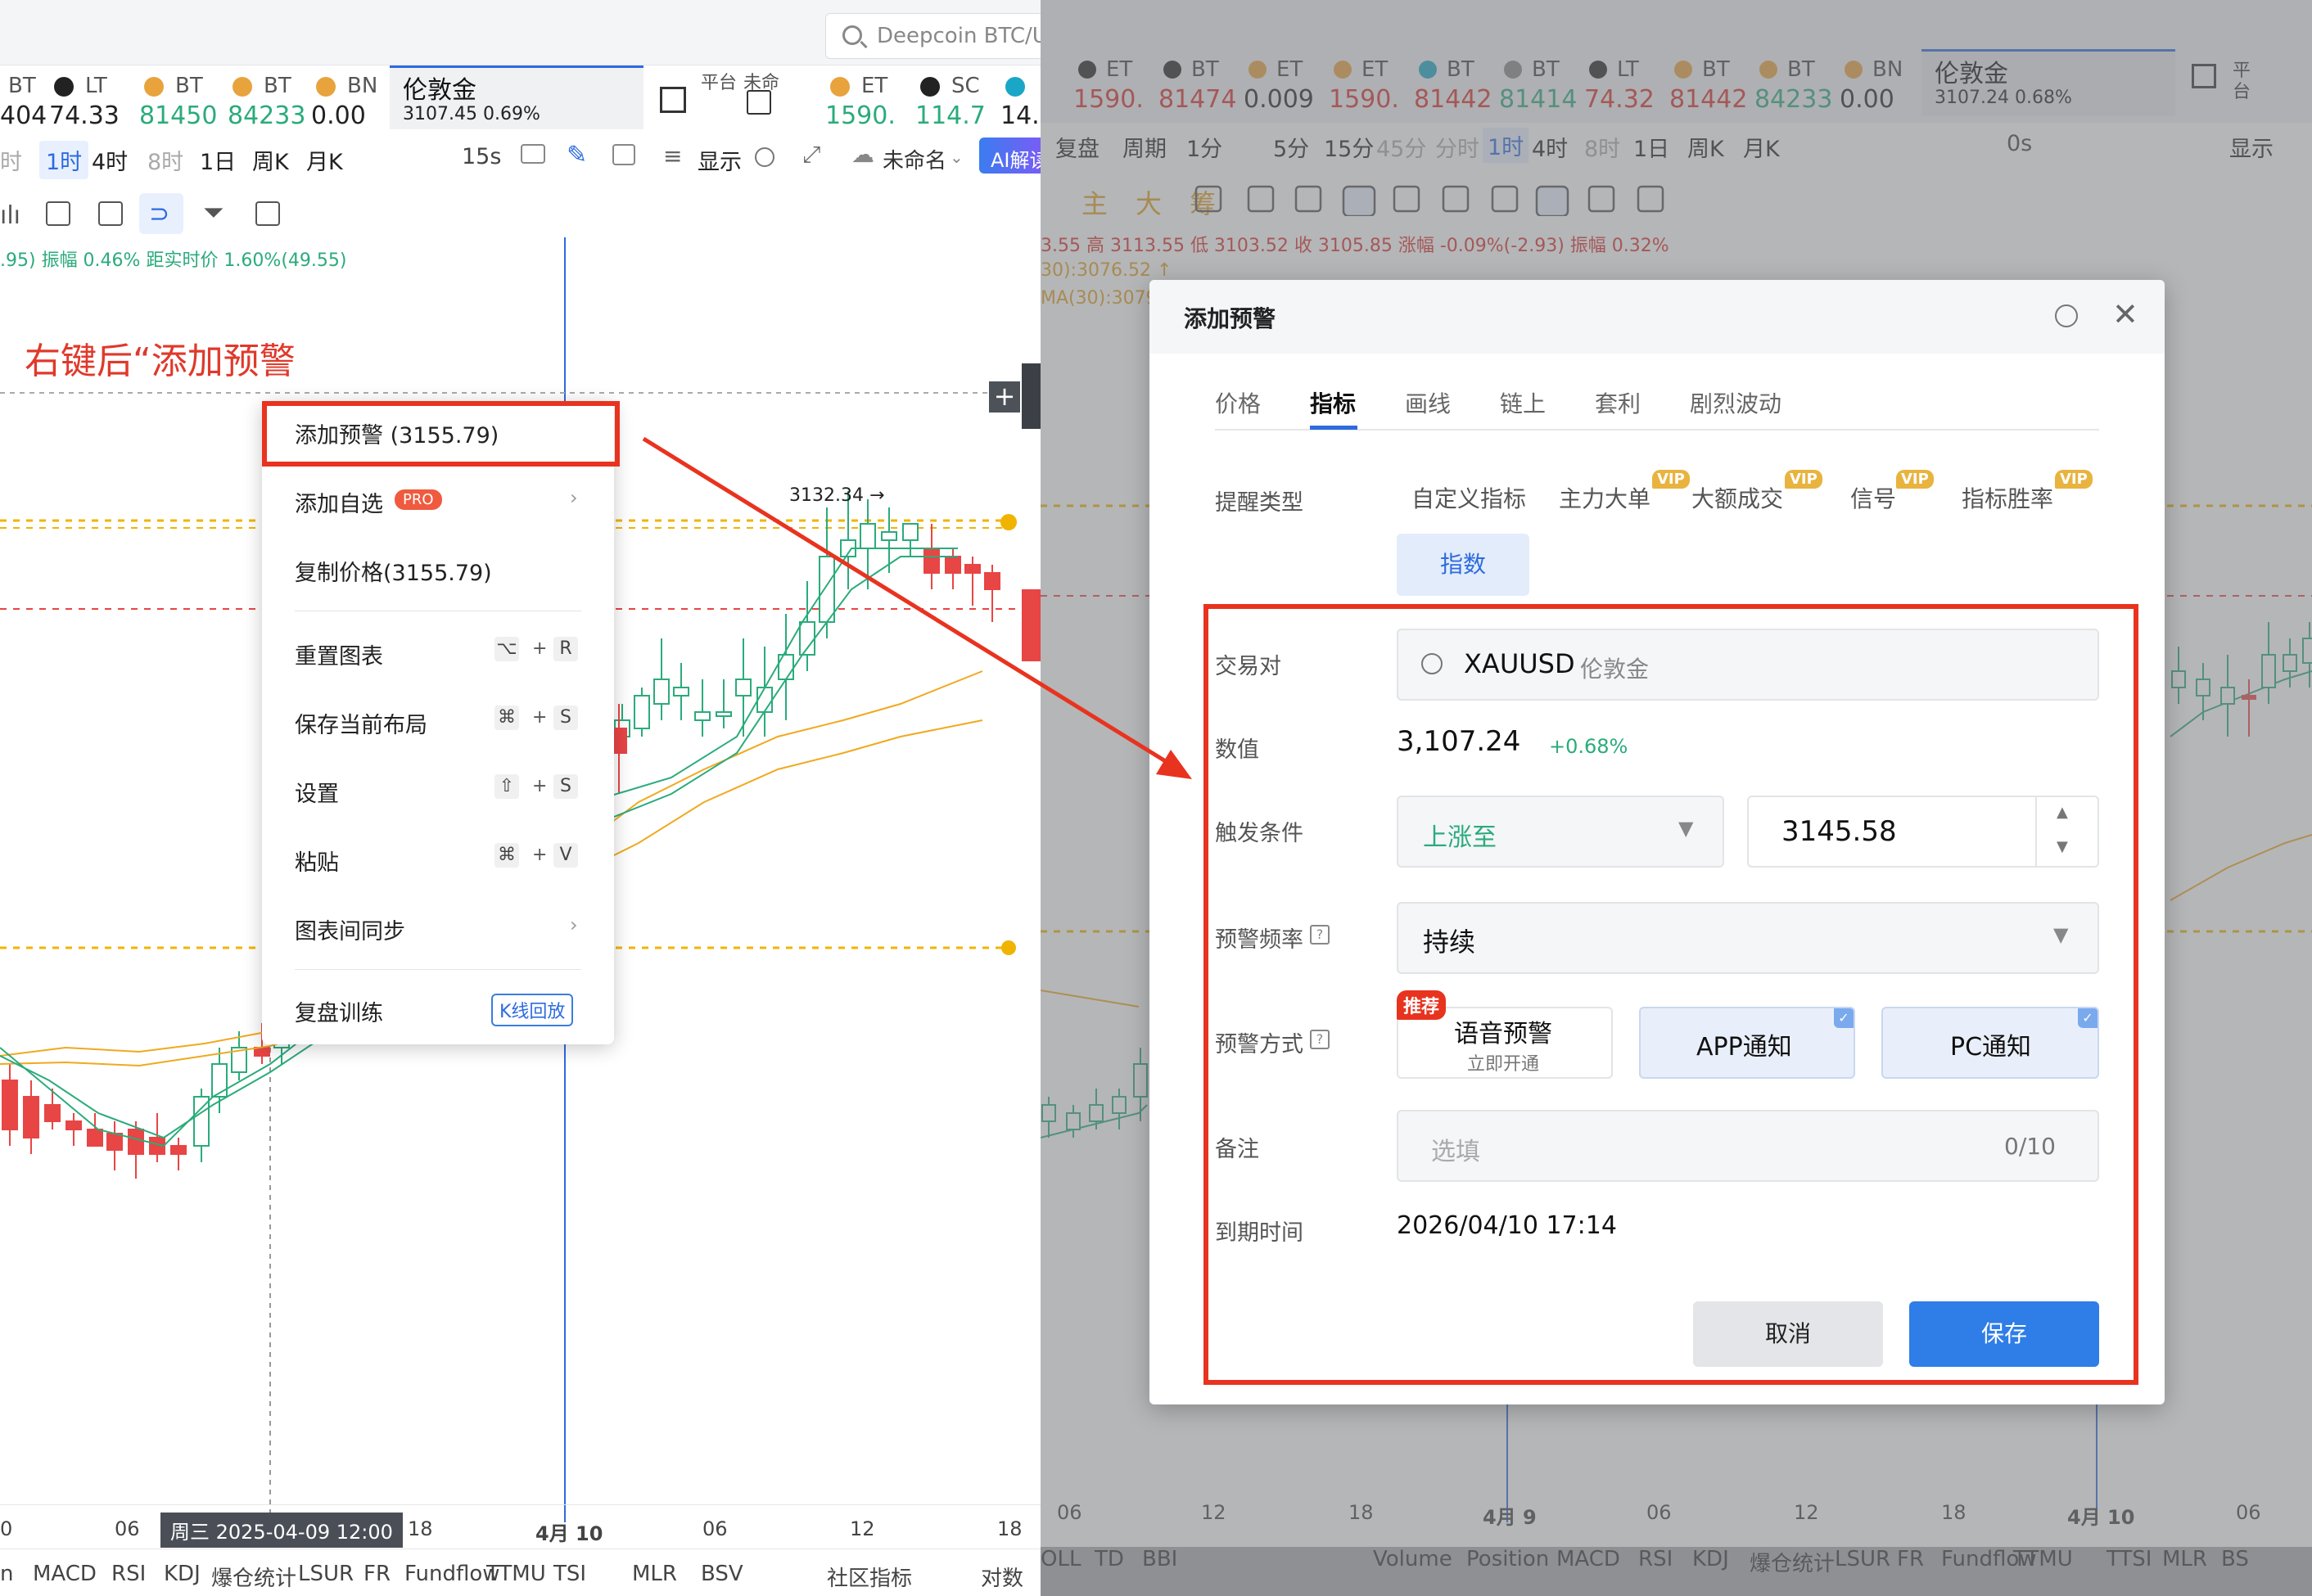  What do you see at coordinates (860, 115) in the screenshot?
I see `ticker-price: 1590.` at bounding box center [860, 115].